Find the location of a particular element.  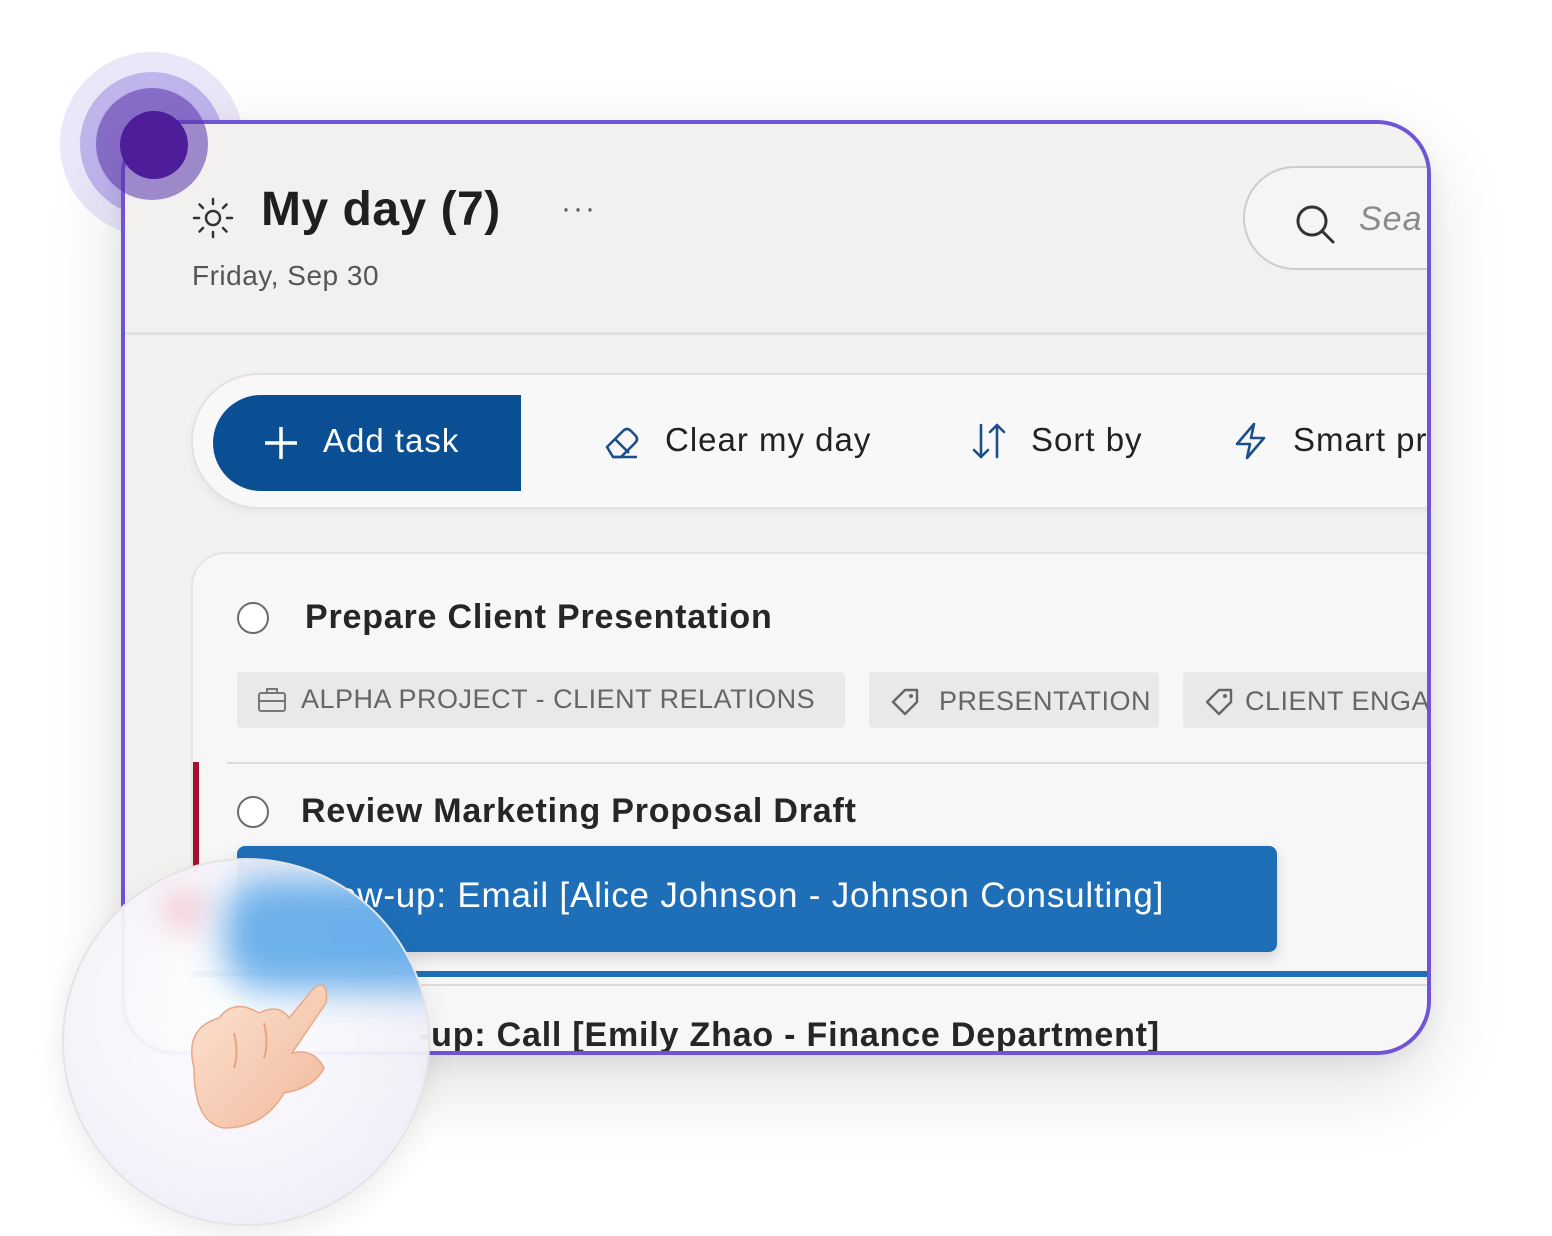

tag-chip-label: PRESENTATION is located at coordinates (1045, 701).